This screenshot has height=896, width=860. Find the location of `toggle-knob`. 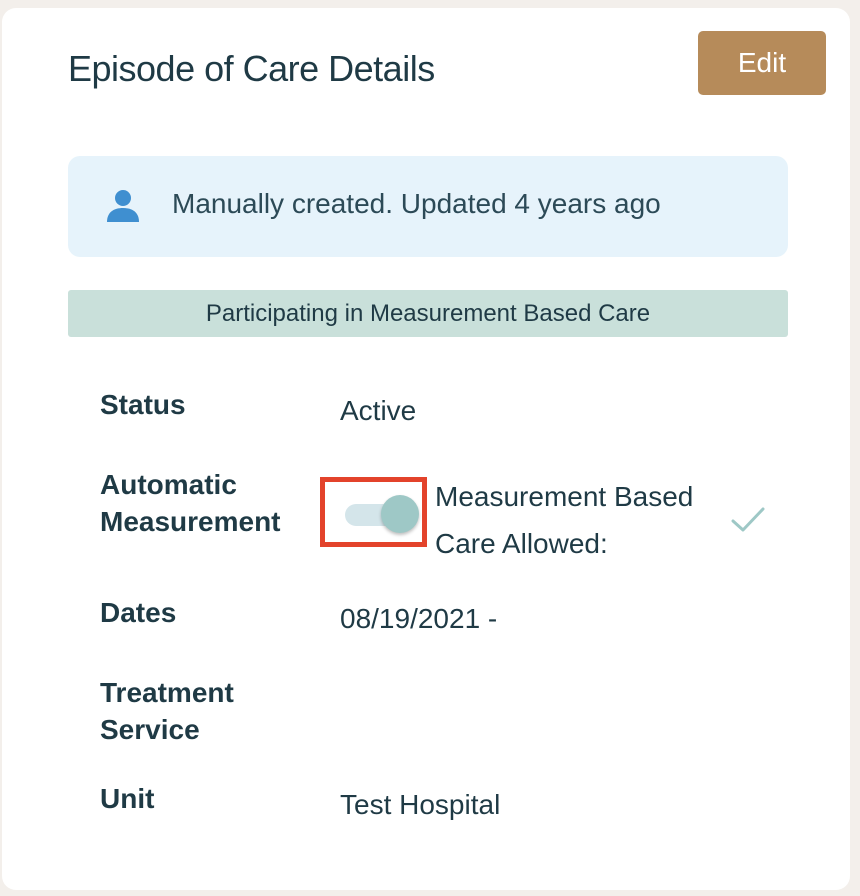

toggle-knob is located at coordinates (400, 514).